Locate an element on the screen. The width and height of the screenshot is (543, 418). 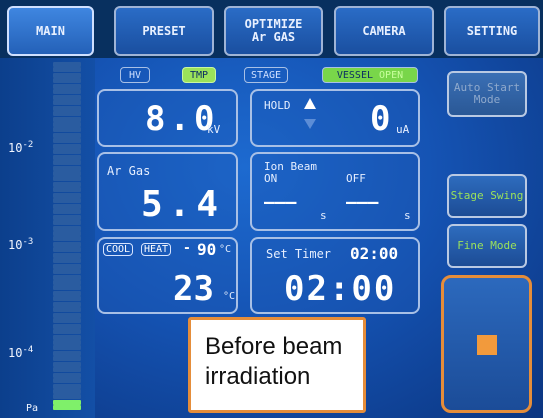
vessel-state: OPEN is located at coordinates (391, 75).